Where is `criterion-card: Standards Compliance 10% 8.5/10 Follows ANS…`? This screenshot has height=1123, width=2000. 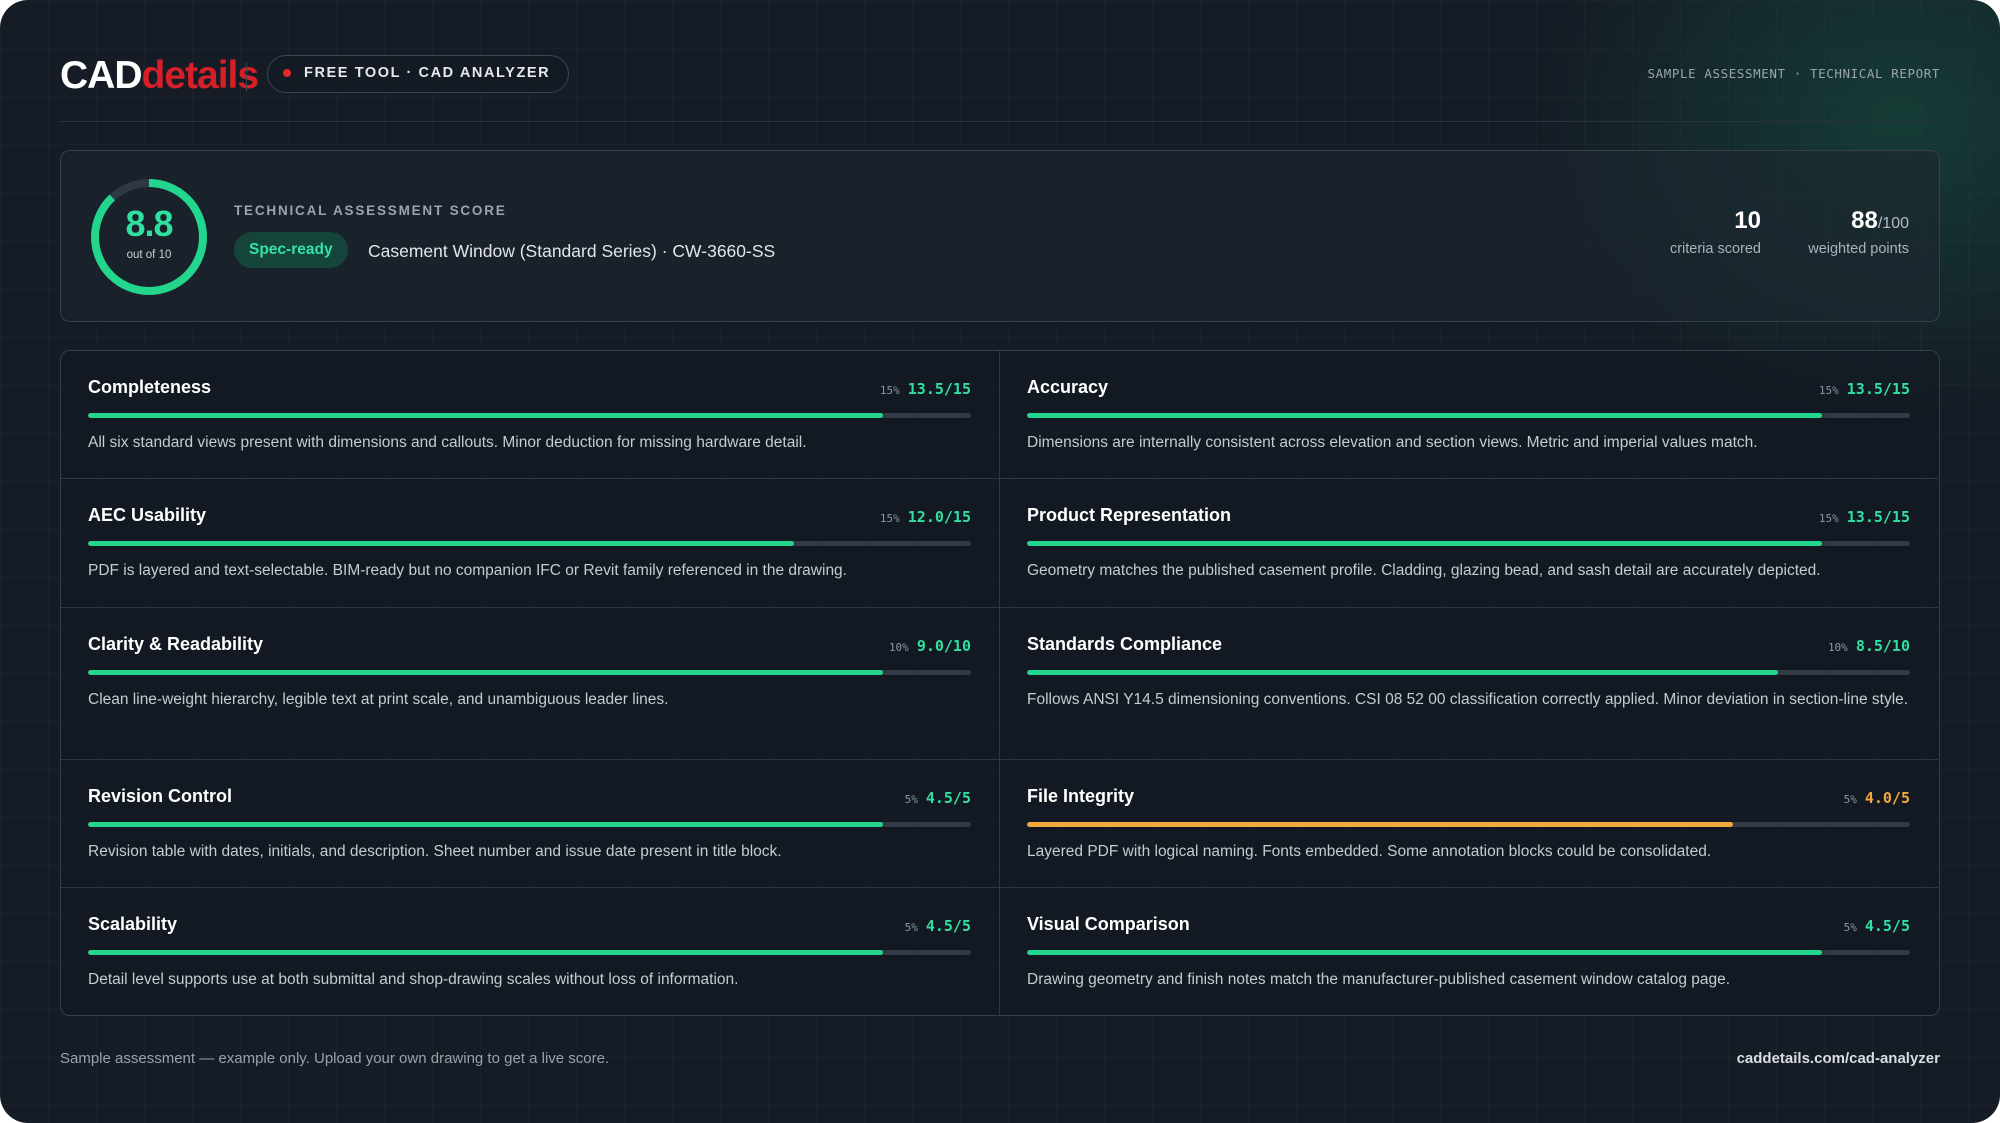 criterion-card: Standards Compliance 10% 8.5/10 Follows ANS… is located at coordinates (1469, 684).